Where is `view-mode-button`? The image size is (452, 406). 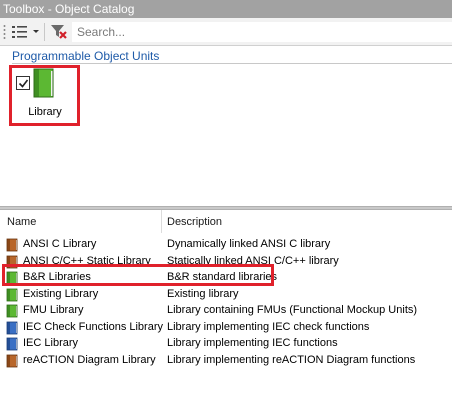
view-mode-button is located at coordinates (26, 32).